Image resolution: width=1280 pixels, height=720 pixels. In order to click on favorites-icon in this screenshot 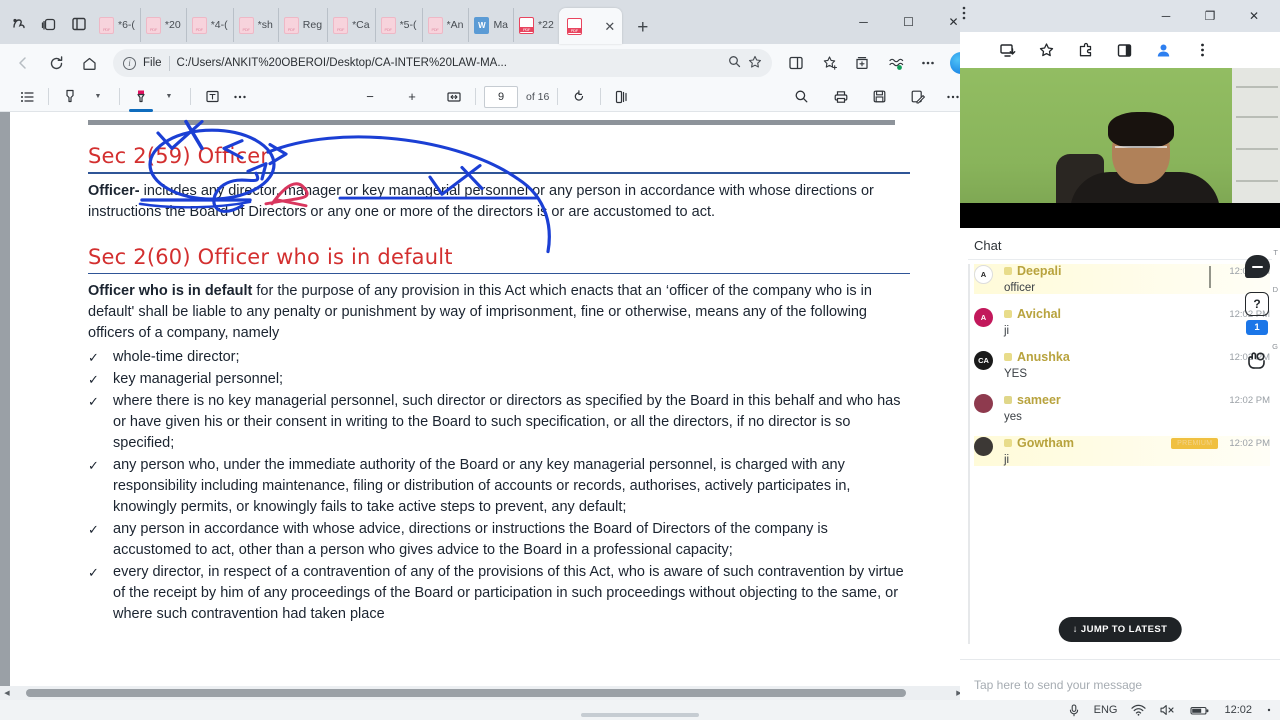, I will do `click(829, 63)`.